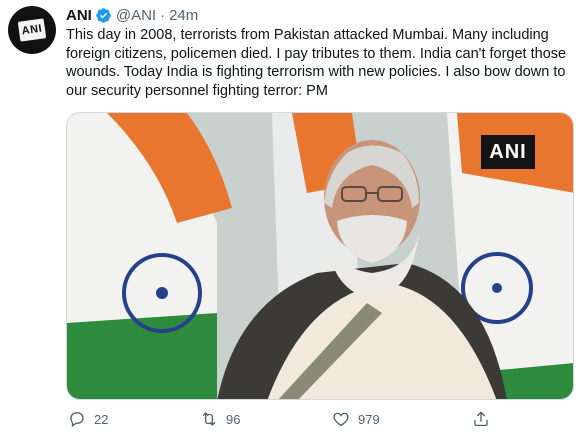 The width and height of the screenshot is (581, 441). What do you see at coordinates (209, 419) in the screenshot?
I see `retweet-icon` at bounding box center [209, 419].